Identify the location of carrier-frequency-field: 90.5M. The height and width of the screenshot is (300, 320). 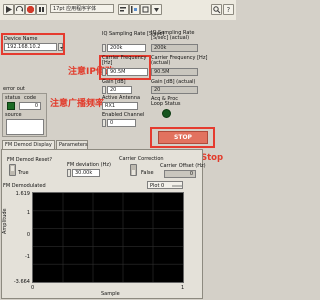
(127, 72).